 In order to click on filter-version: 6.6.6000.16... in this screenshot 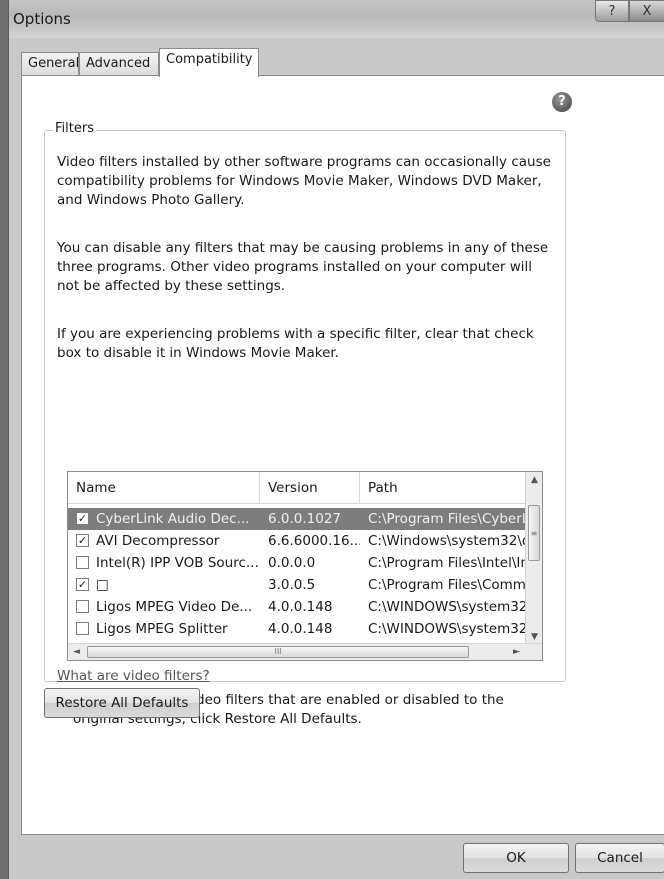, I will do `click(314, 541)`.